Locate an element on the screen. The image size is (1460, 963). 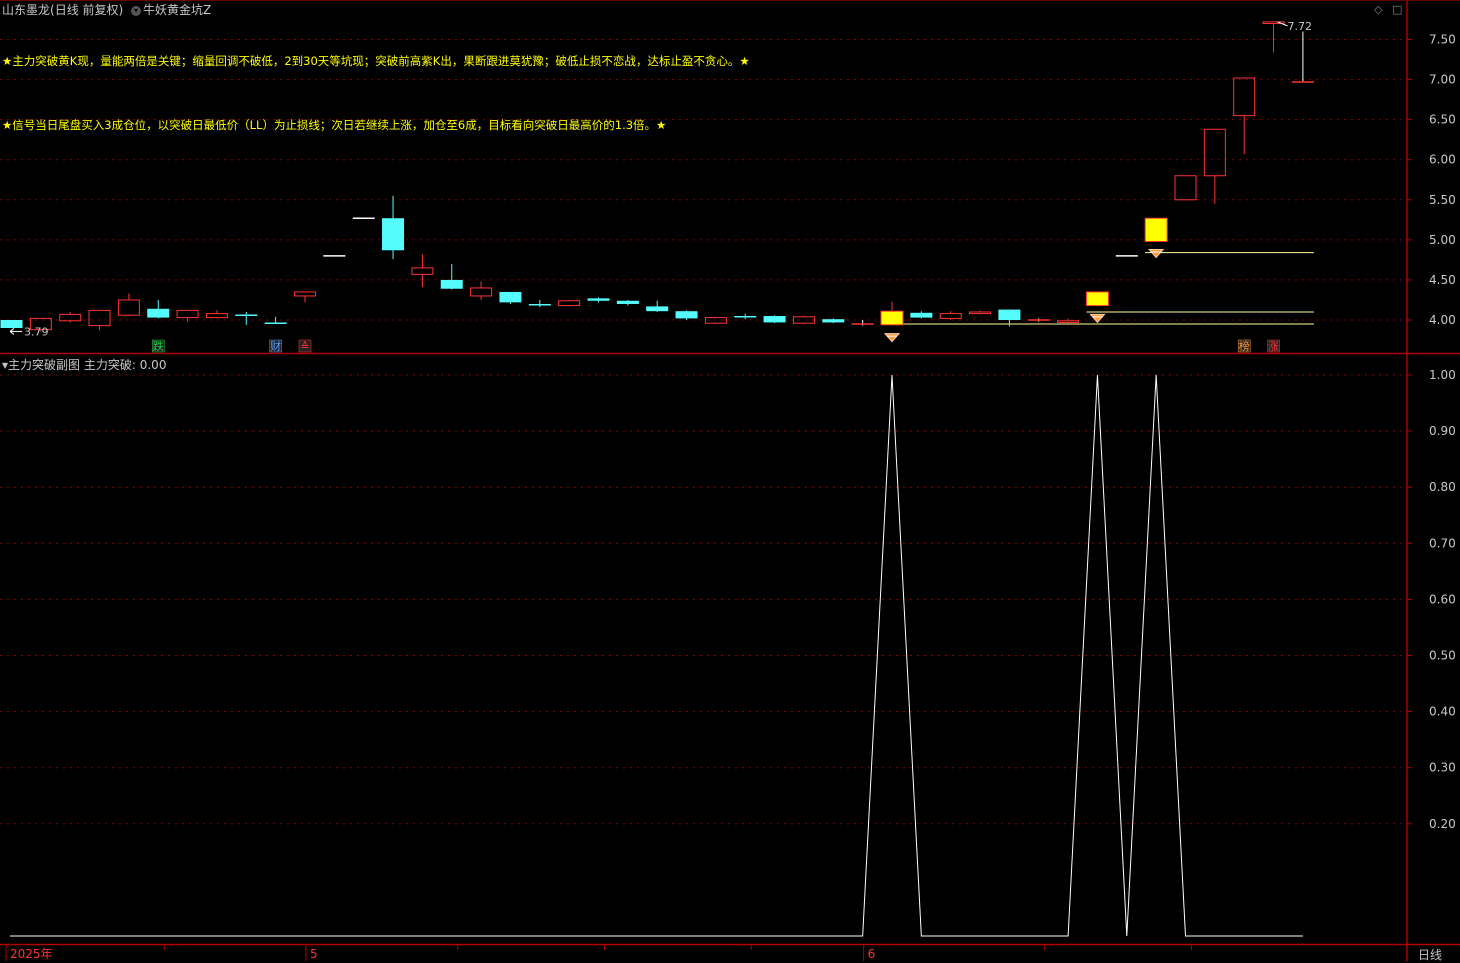
signal-tick-label: 0.40 is located at coordinates (1442, 712).